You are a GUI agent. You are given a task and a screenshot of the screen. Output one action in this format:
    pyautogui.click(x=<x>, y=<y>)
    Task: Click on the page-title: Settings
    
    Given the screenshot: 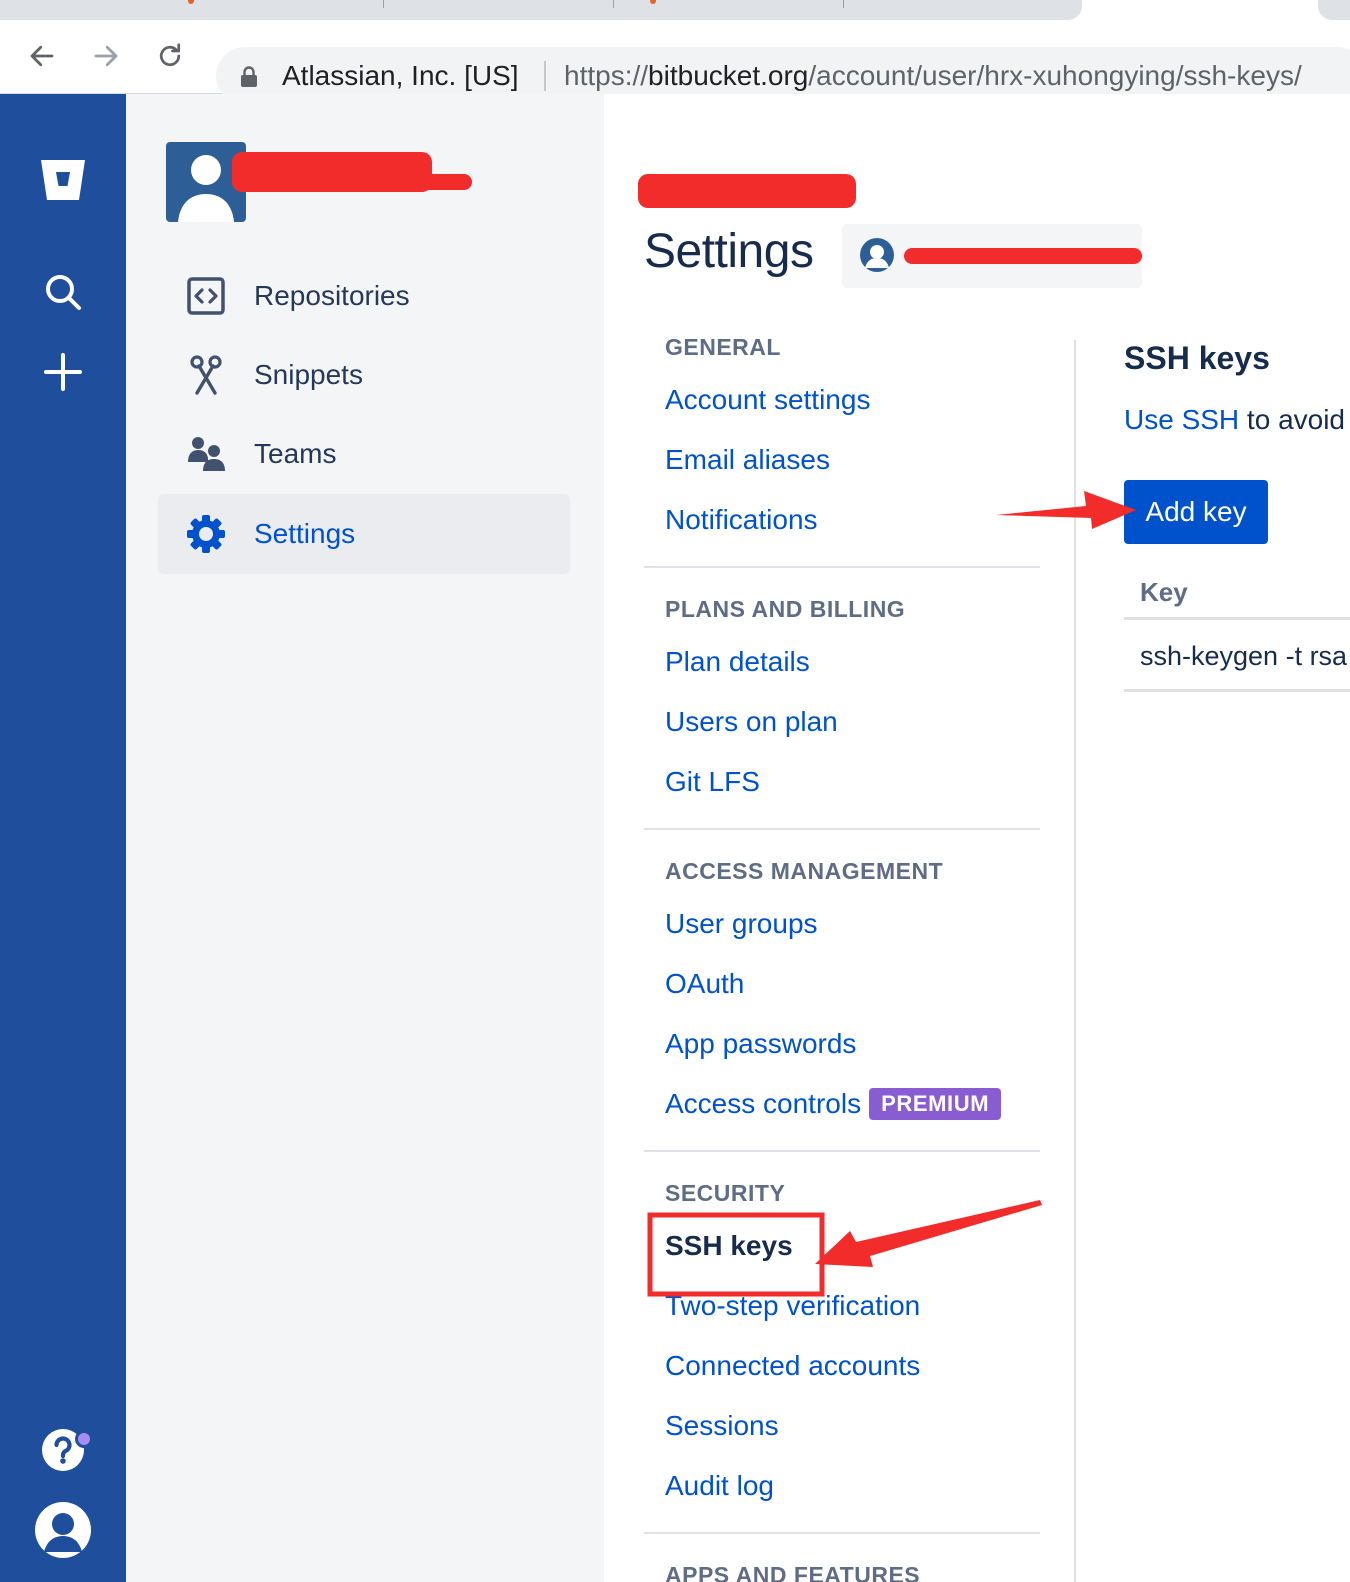 What is the action you would take?
    pyautogui.click(x=729, y=251)
    